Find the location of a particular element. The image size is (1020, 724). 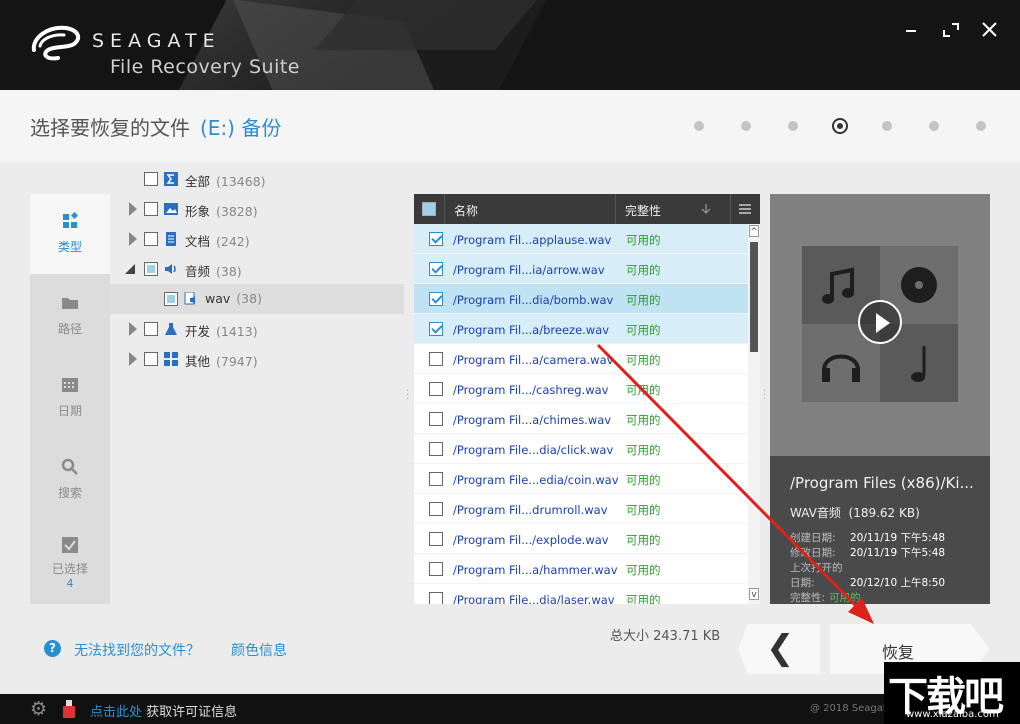

tree-row-all: 全部 (13468) is located at coordinates (257, 179).